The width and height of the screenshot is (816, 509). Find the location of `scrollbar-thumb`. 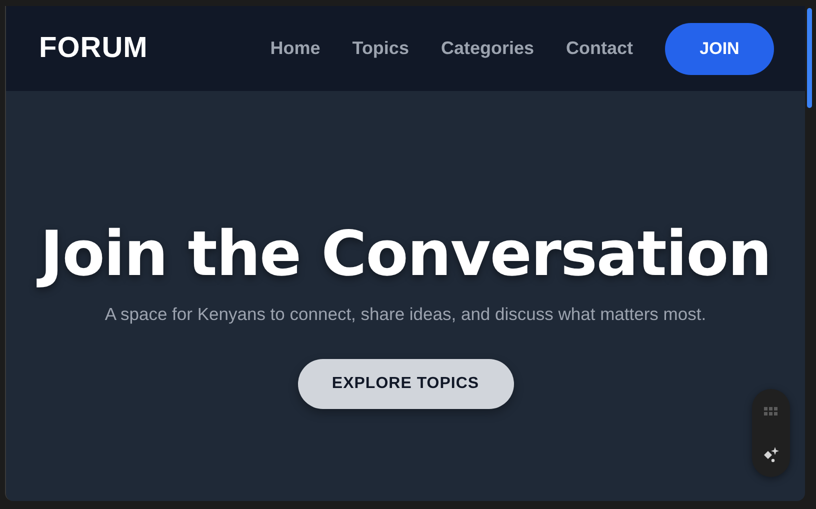

scrollbar-thumb is located at coordinates (809, 58).